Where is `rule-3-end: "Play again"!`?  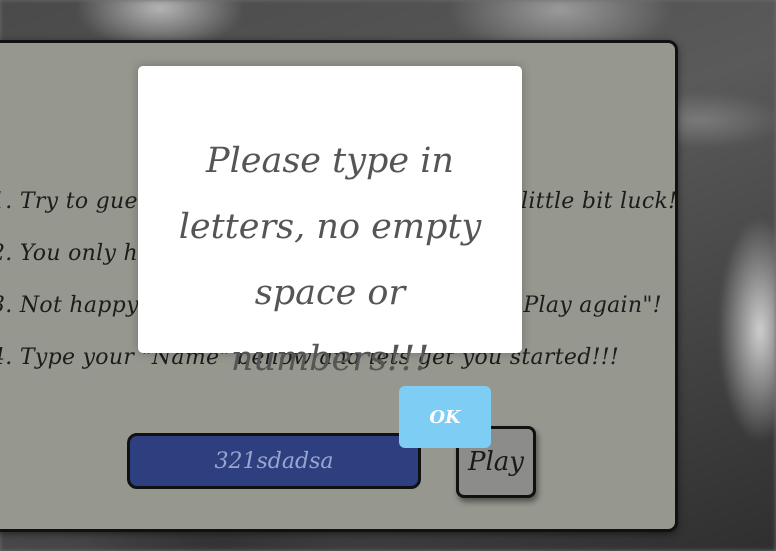 rule-3-end: "Play again"! is located at coordinates (587, 305).